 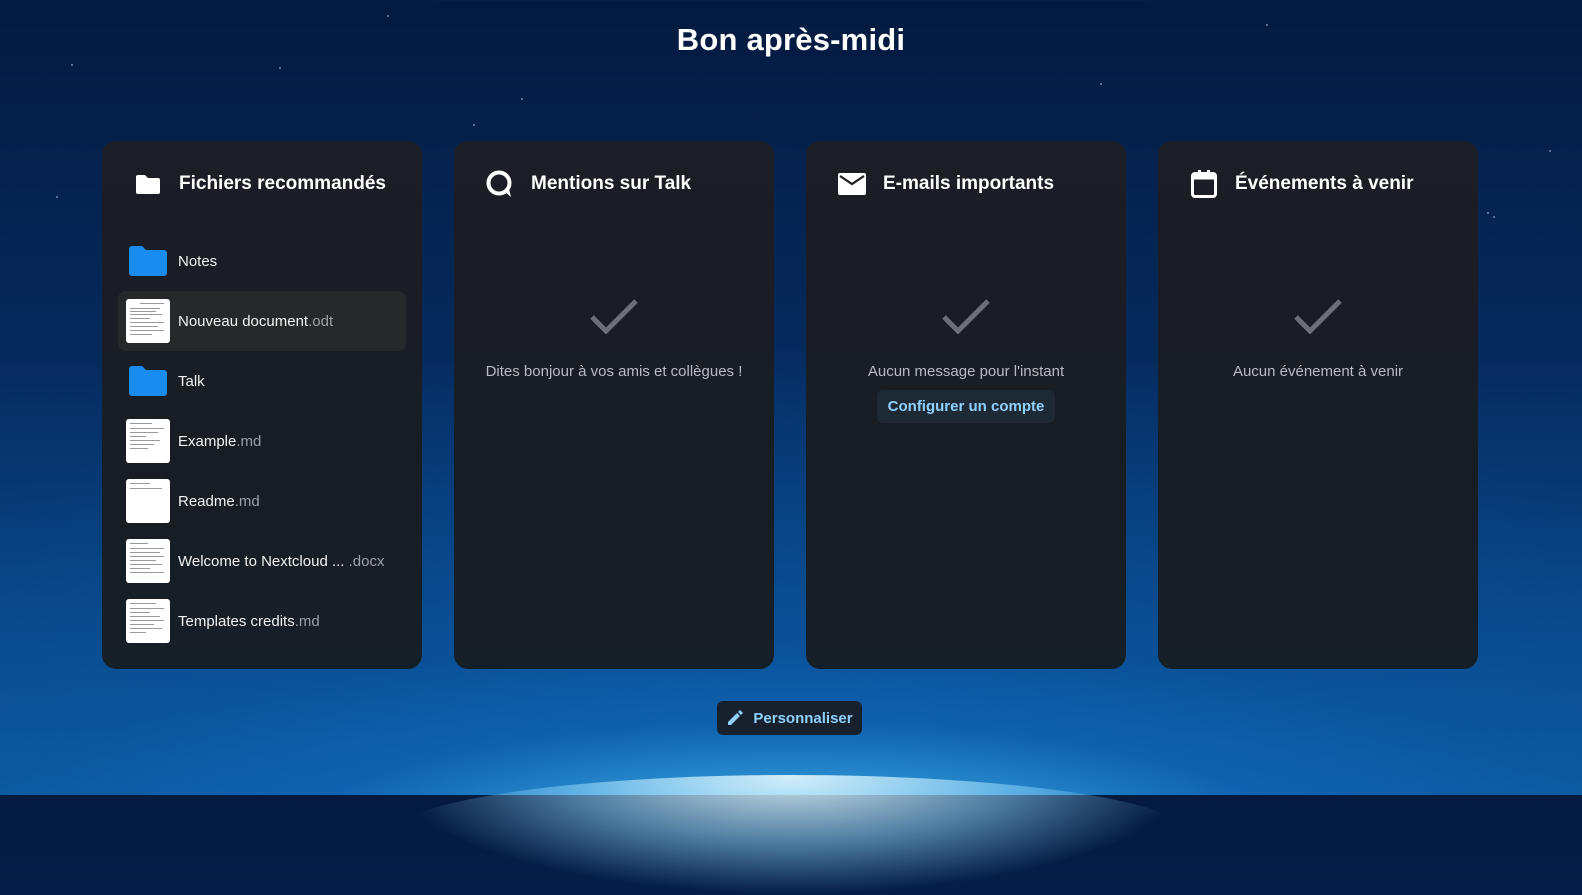 What do you see at coordinates (1204, 184) in the screenshot?
I see `calendar-icon` at bounding box center [1204, 184].